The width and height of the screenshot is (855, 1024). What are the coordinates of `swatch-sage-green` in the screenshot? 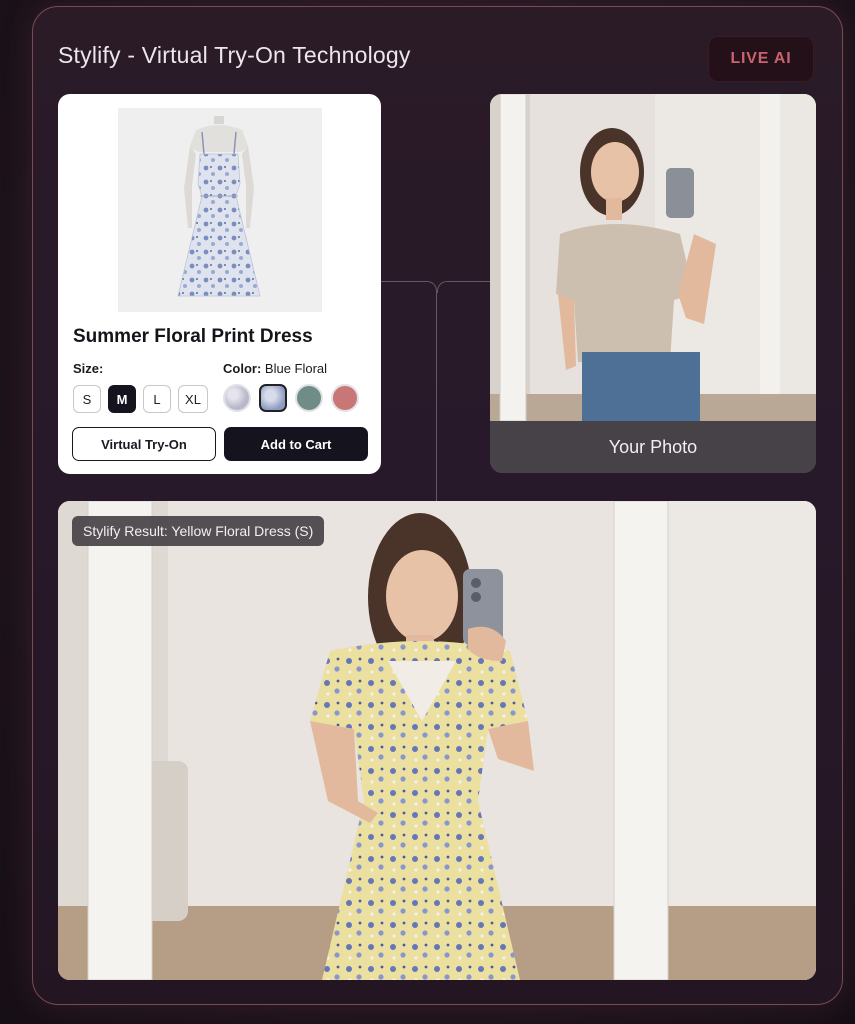 It's located at (309, 398).